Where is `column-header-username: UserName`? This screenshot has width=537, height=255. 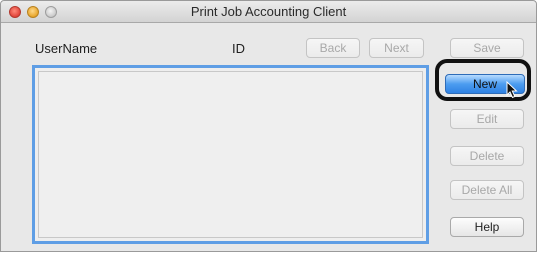
column-header-username: UserName is located at coordinates (66, 48).